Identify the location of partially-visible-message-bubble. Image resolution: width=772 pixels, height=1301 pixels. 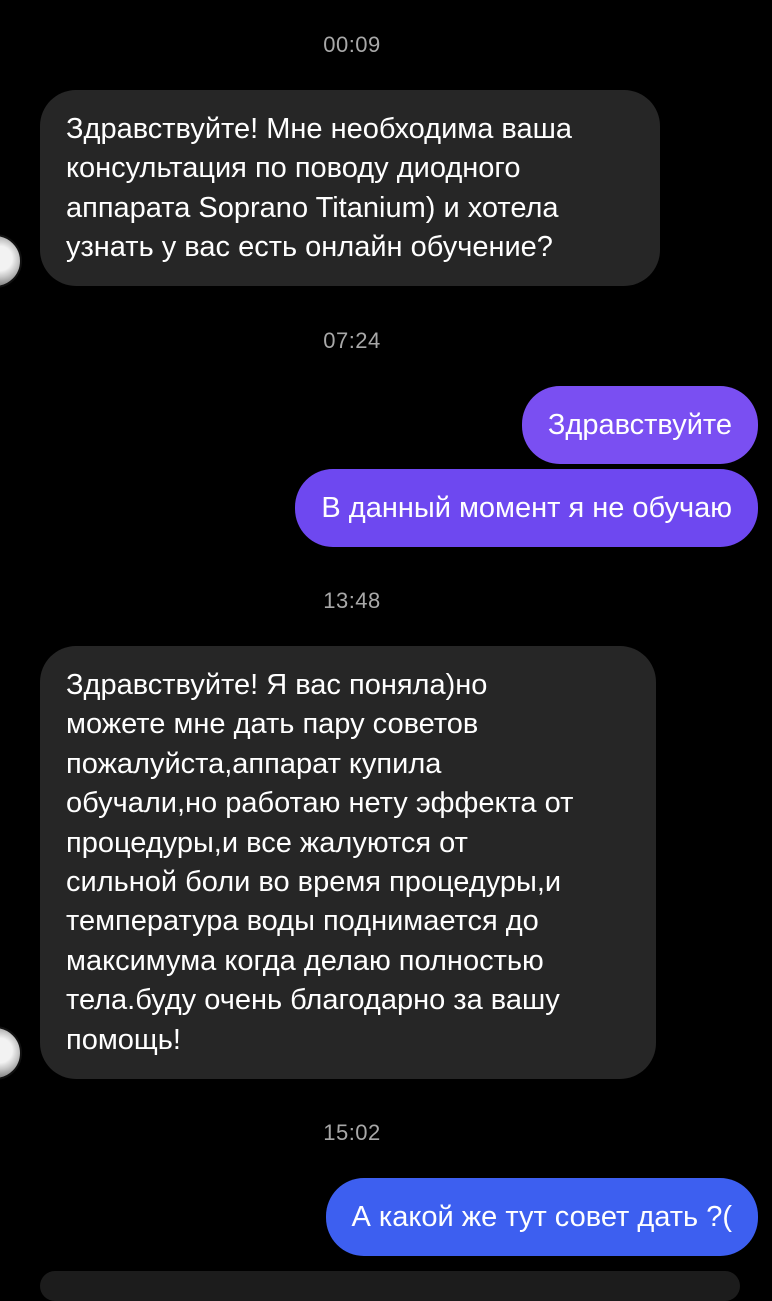
(390, 1286).